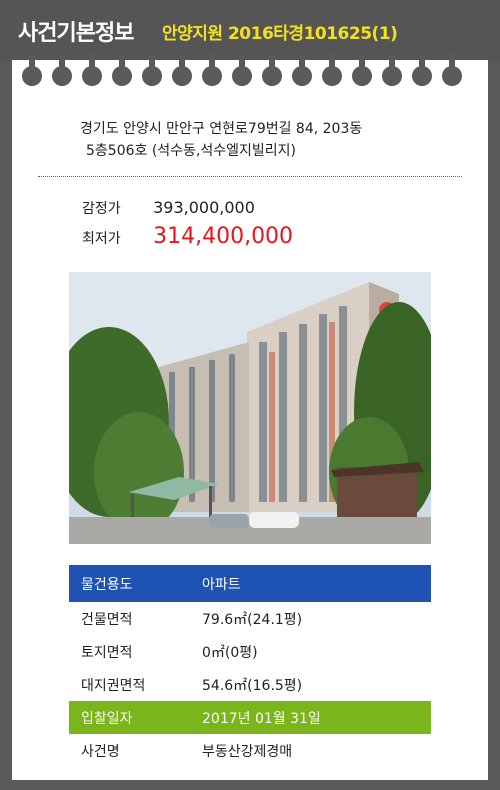  What do you see at coordinates (107, 584) in the screenshot?
I see `row-label: 물건용도` at bounding box center [107, 584].